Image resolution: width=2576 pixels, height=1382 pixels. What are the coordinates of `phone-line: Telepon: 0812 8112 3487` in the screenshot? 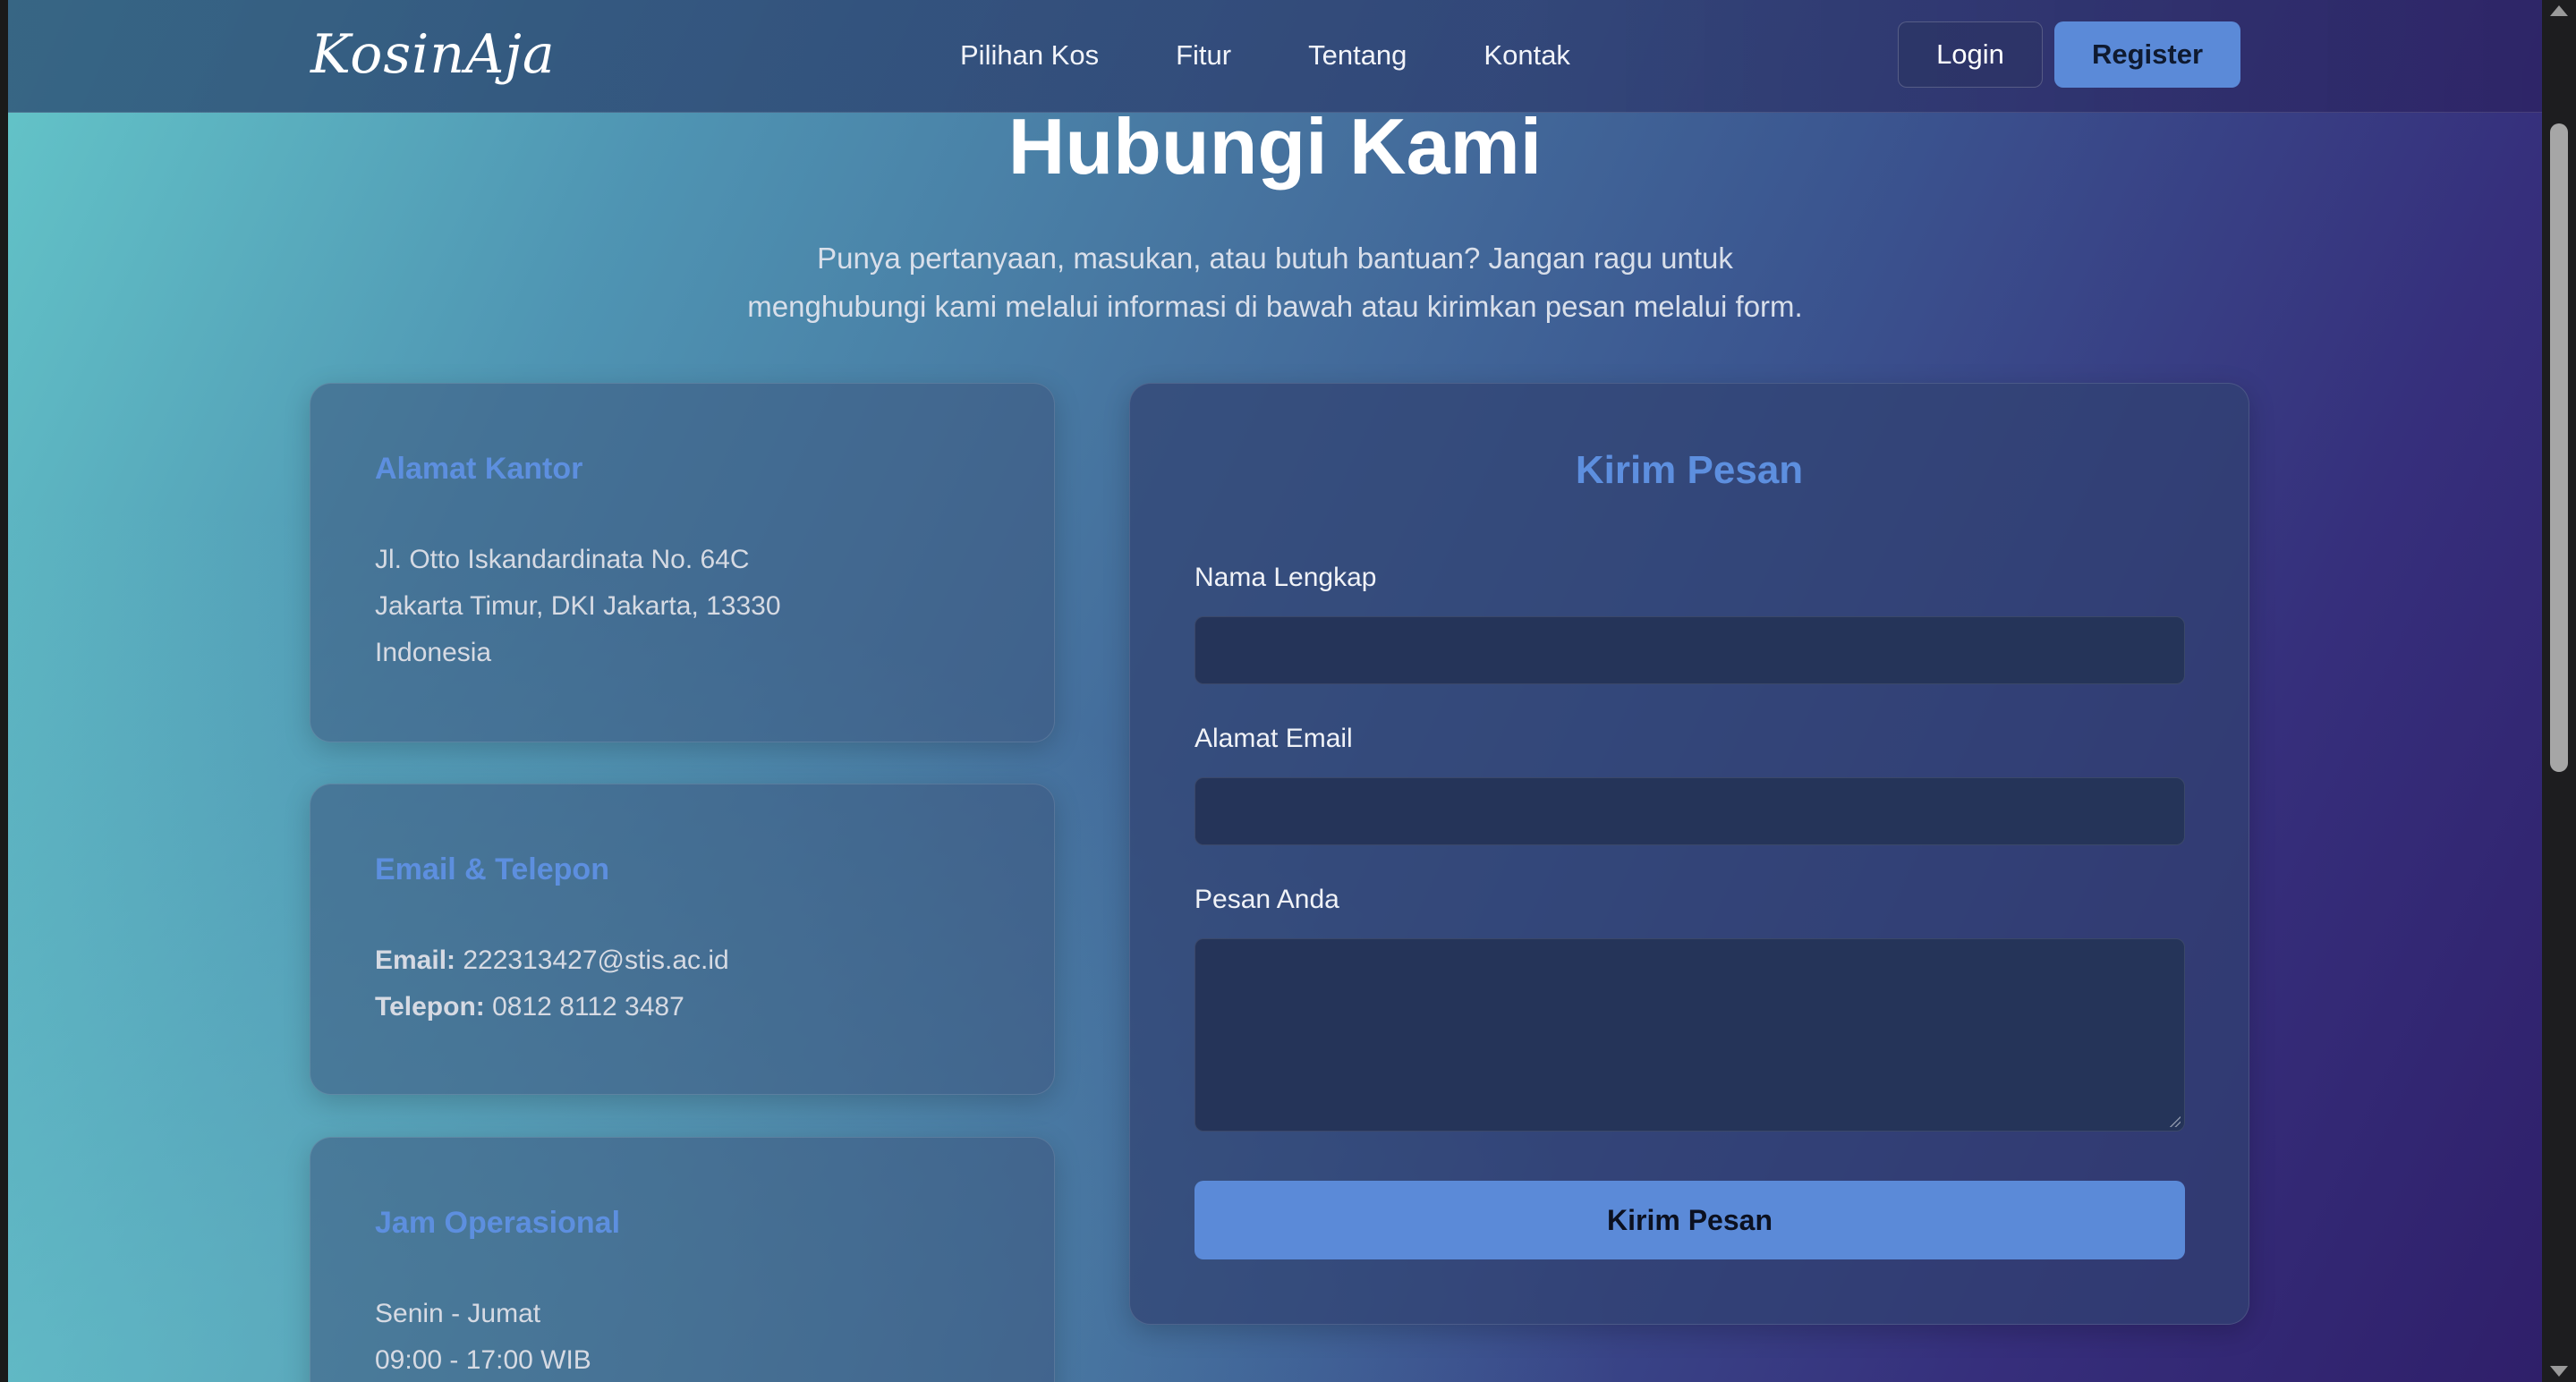 It's located at (529, 1007).